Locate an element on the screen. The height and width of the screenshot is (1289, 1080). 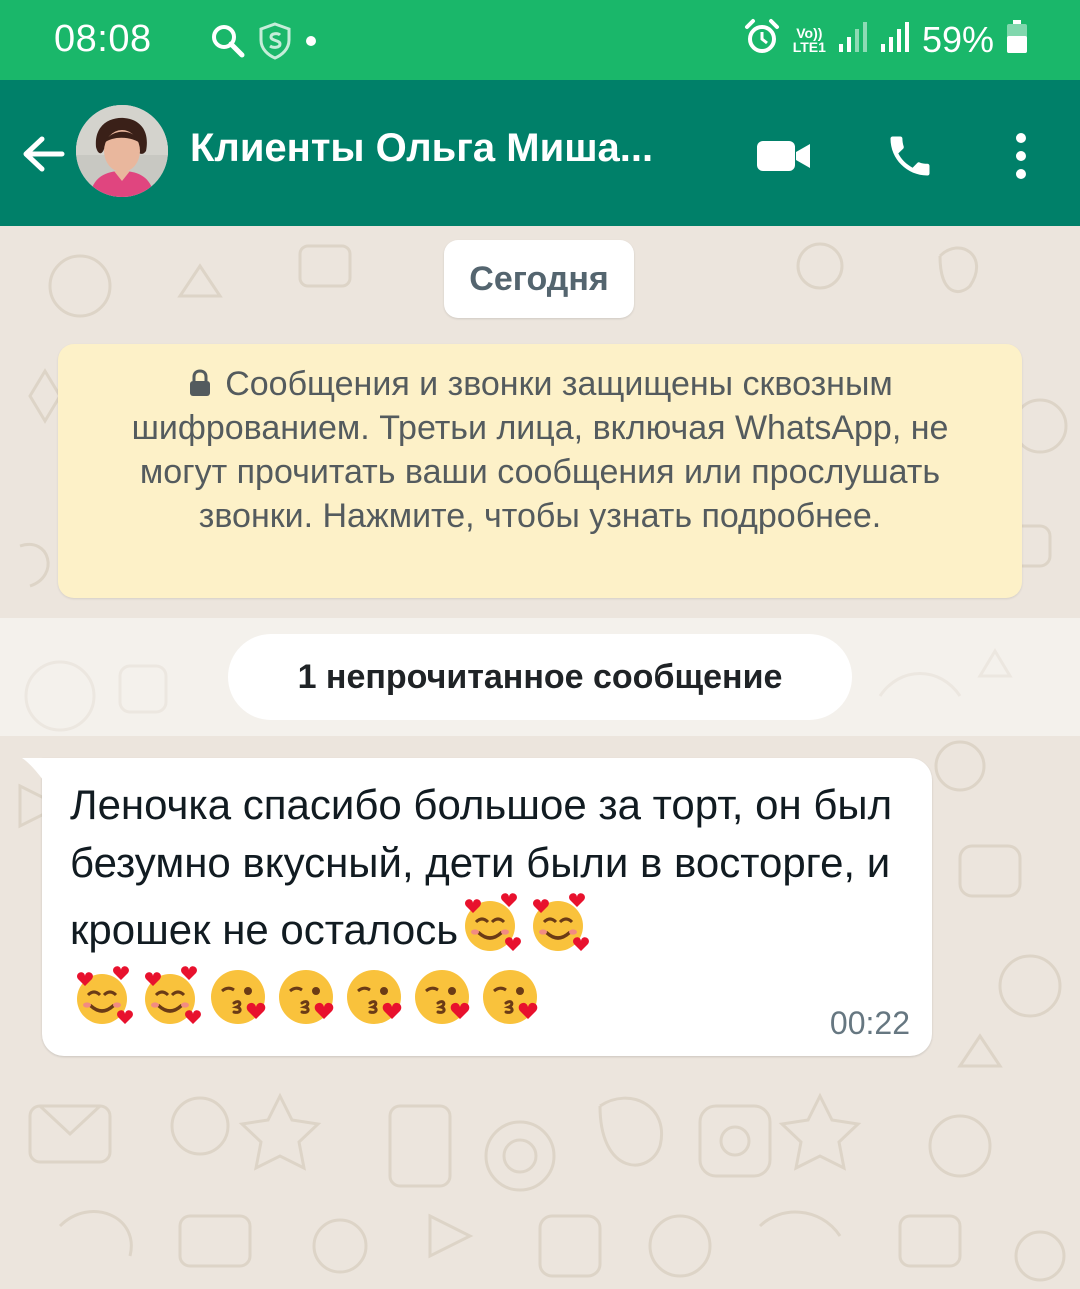
lock-icon is located at coordinates (200, 380).